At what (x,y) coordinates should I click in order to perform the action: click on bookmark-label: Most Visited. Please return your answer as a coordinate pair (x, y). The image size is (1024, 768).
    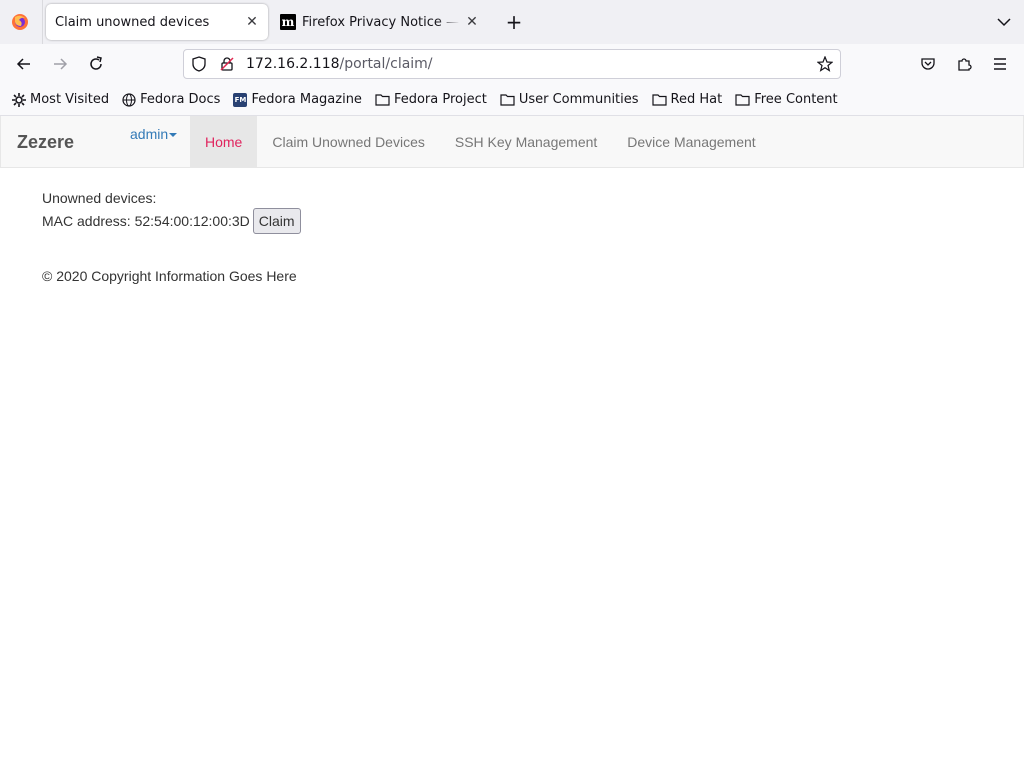
    Looking at the image, I should click on (70, 99).